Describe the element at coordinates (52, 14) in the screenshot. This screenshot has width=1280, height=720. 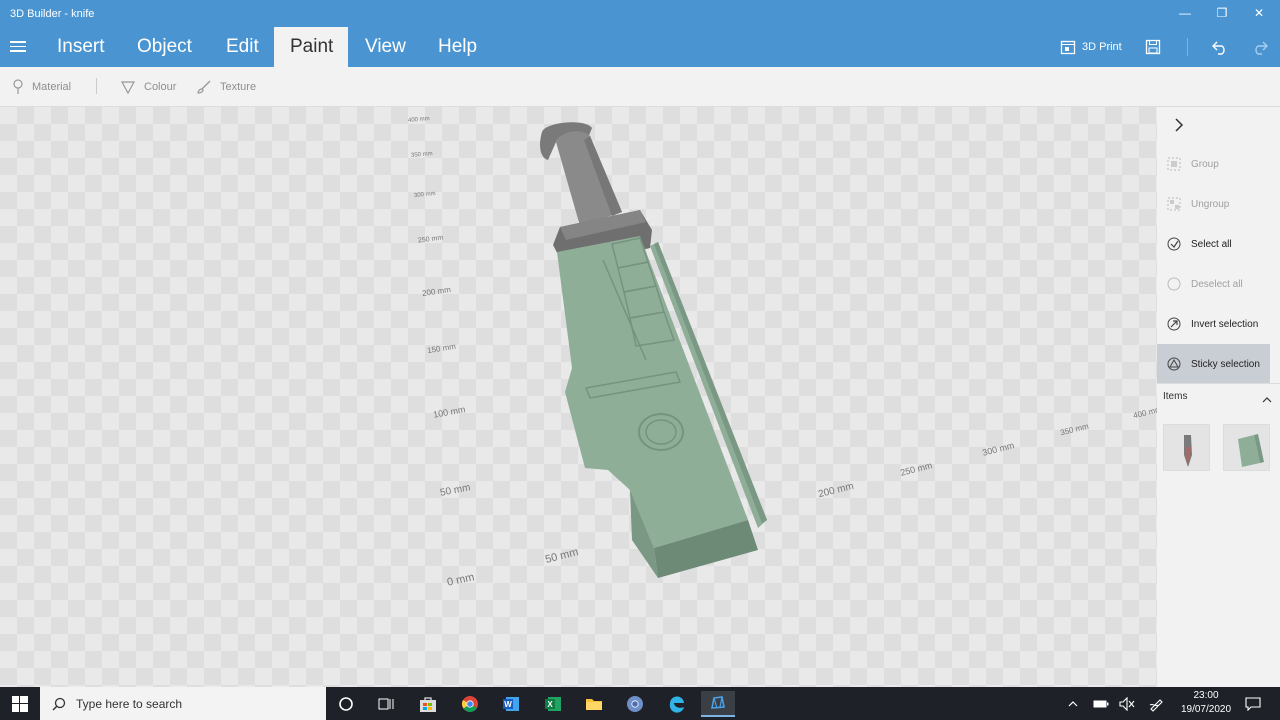
I see `window-title: 3D Builder - knife` at that location.